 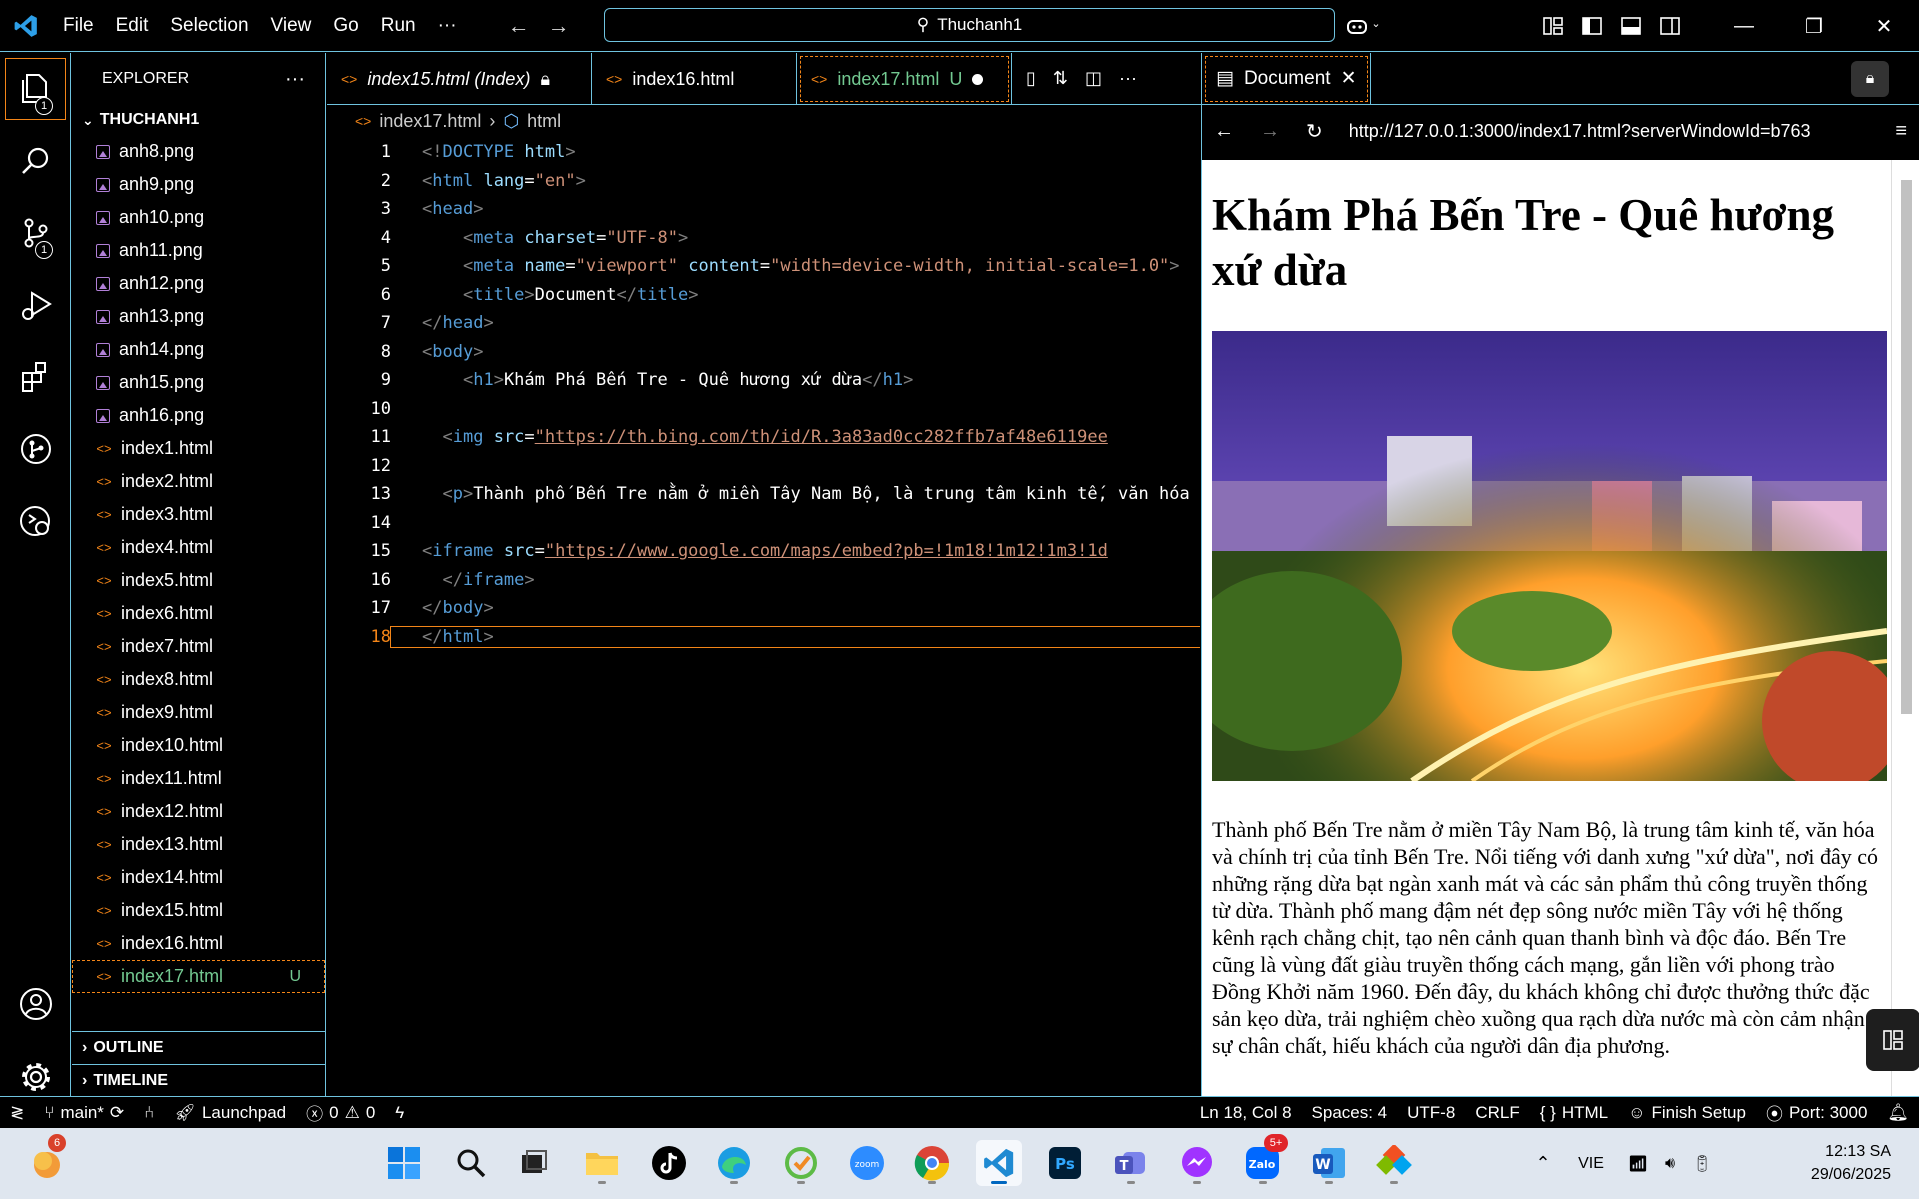 What do you see at coordinates (198, 811) in the screenshot?
I see `file-item: <> index12.html` at bounding box center [198, 811].